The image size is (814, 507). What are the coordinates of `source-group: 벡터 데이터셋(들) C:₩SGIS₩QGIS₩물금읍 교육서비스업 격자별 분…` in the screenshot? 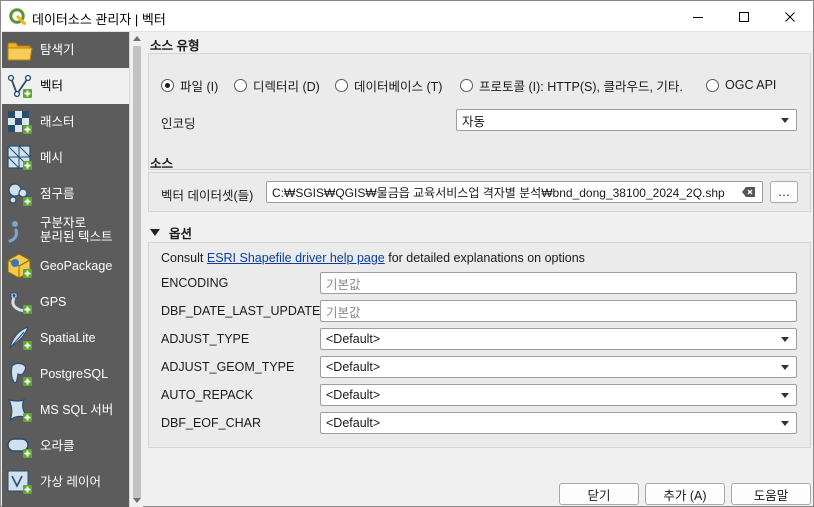 It's located at (479, 192).